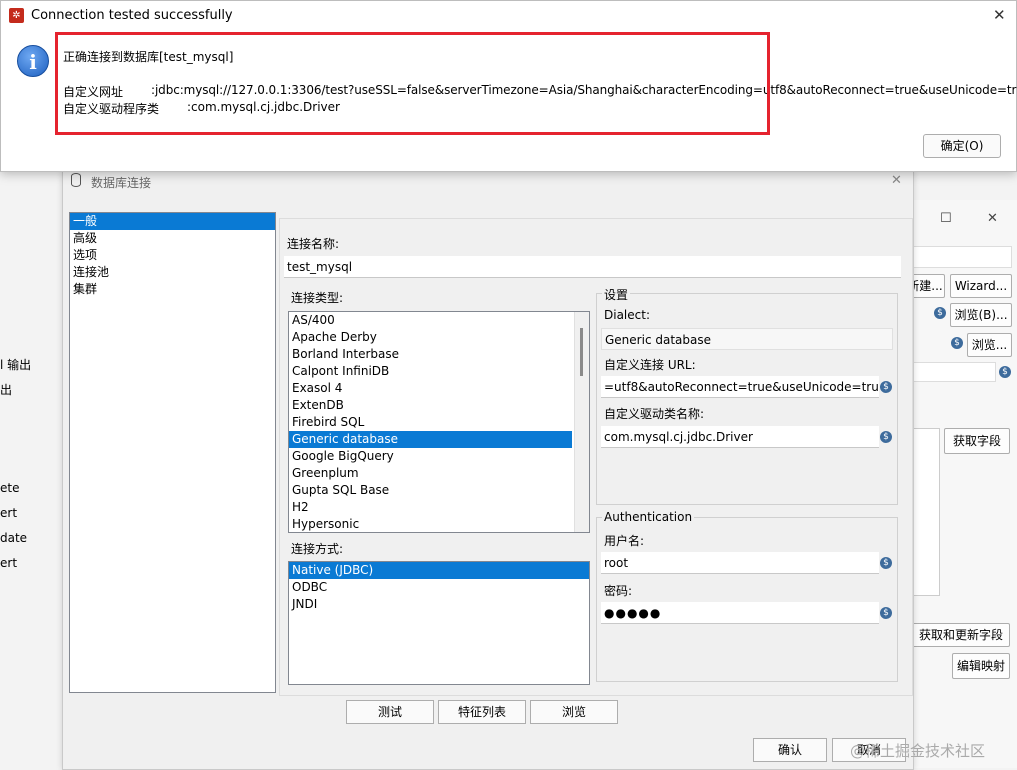  I want to click on nav-item-cluster: 集群, so click(172, 289).